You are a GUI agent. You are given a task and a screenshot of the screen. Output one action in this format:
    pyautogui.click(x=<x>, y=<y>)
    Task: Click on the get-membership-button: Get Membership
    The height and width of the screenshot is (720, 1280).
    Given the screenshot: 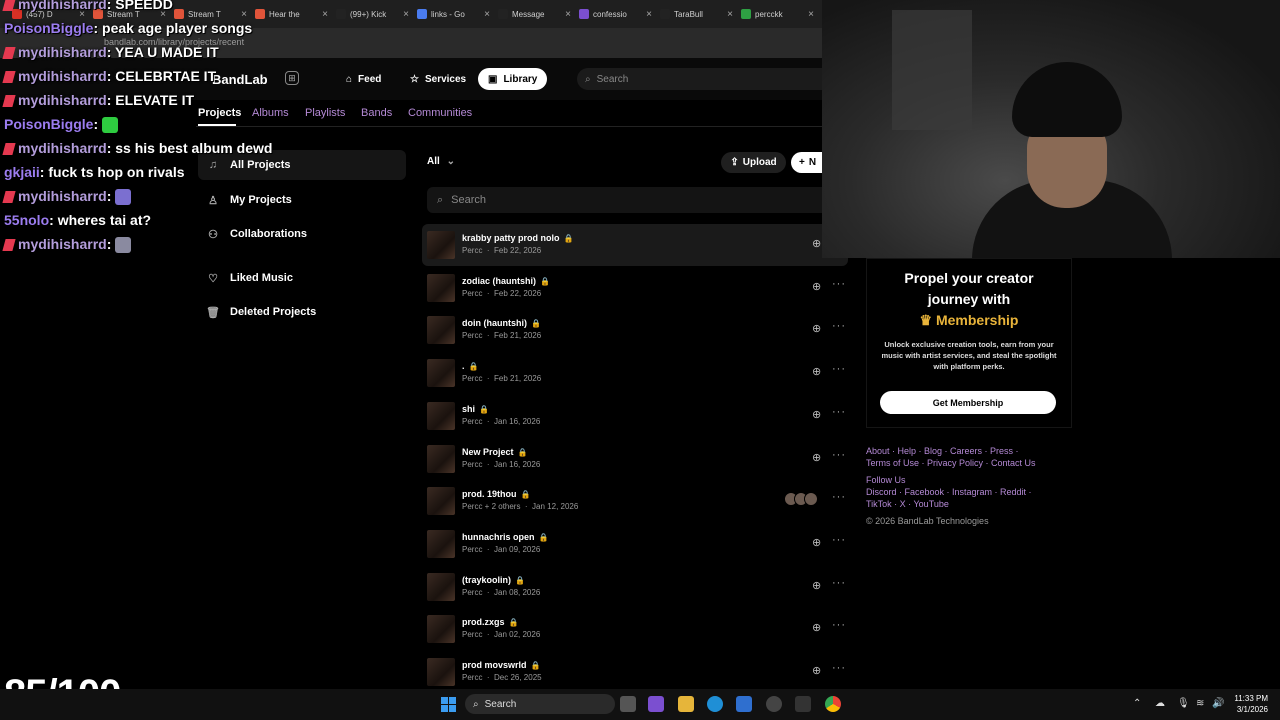 What is the action you would take?
    pyautogui.click(x=968, y=402)
    